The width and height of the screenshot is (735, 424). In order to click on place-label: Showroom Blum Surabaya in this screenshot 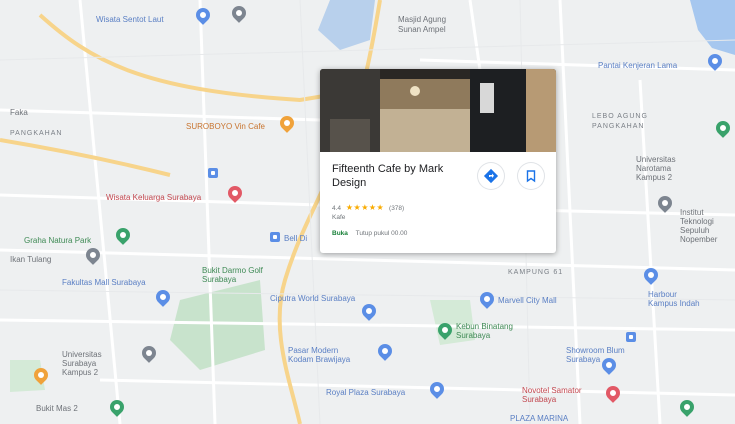, I will do `click(599, 355)`.